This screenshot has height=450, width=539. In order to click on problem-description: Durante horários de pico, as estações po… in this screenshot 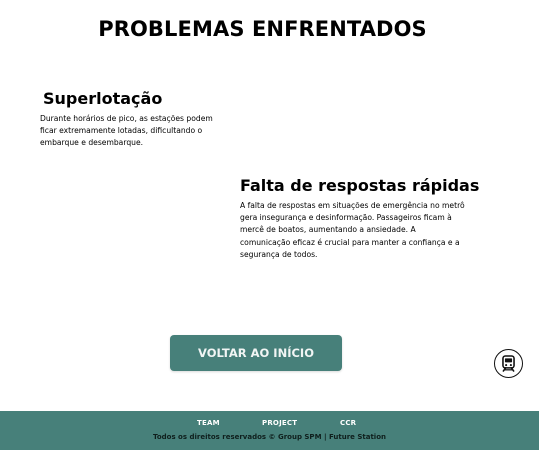, I will do `click(126, 131)`.